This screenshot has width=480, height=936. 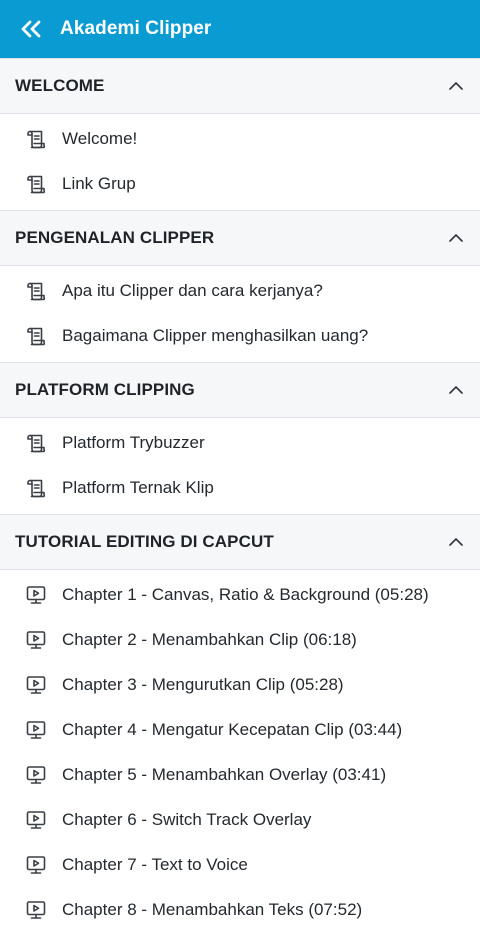 What do you see at coordinates (240, 138) in the screenshot?
I see `lesson-item: Welcome!` at bounding box center [240, 138].